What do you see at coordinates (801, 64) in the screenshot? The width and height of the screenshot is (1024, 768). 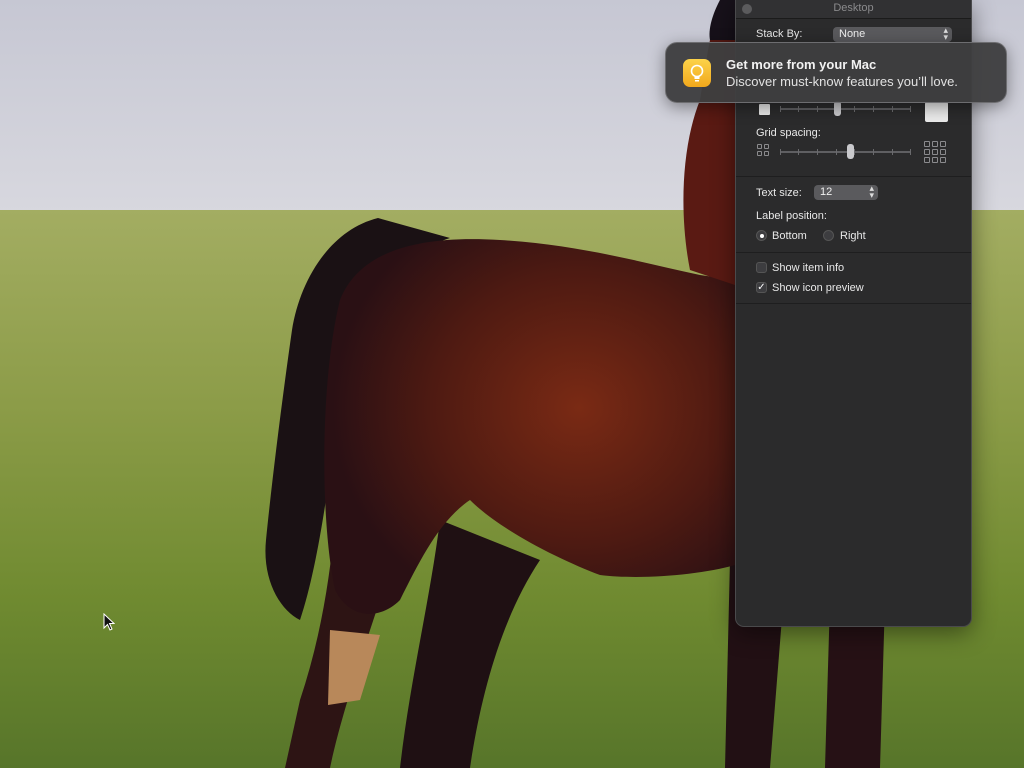 I see `notification-title: Get more from your Mac` at bounding box center [801, 64].